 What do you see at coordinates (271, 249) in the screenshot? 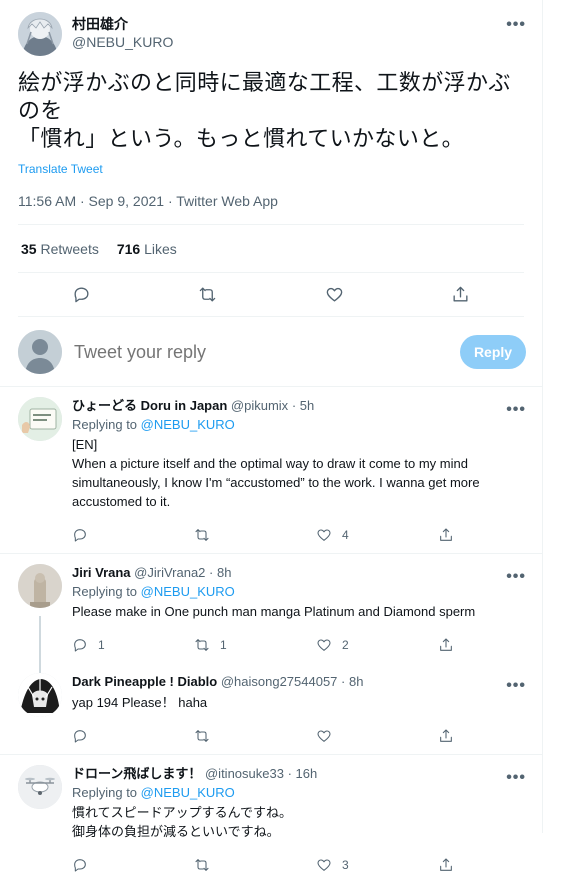
I see `tweet-stats: 35 Retweets 716 Likes` at bounding box center [271, 249].